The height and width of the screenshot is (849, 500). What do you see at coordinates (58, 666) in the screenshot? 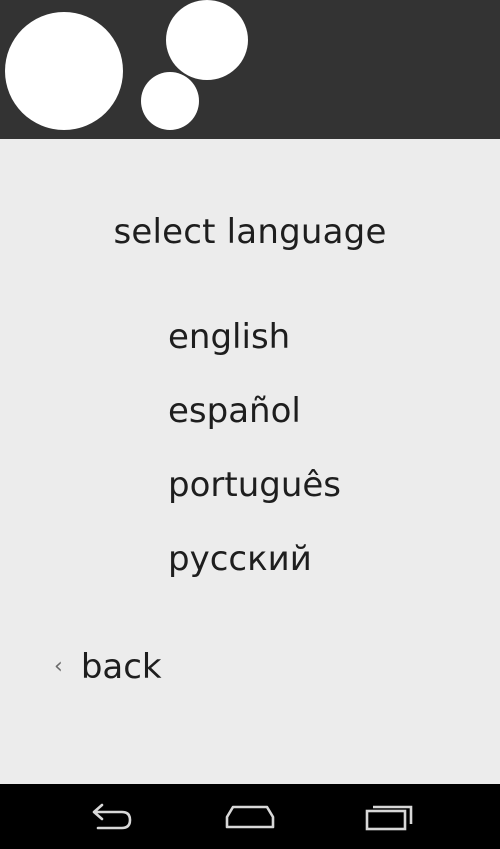
I see `chevron-left-icon: ‹` at bounding box center [58, 666].